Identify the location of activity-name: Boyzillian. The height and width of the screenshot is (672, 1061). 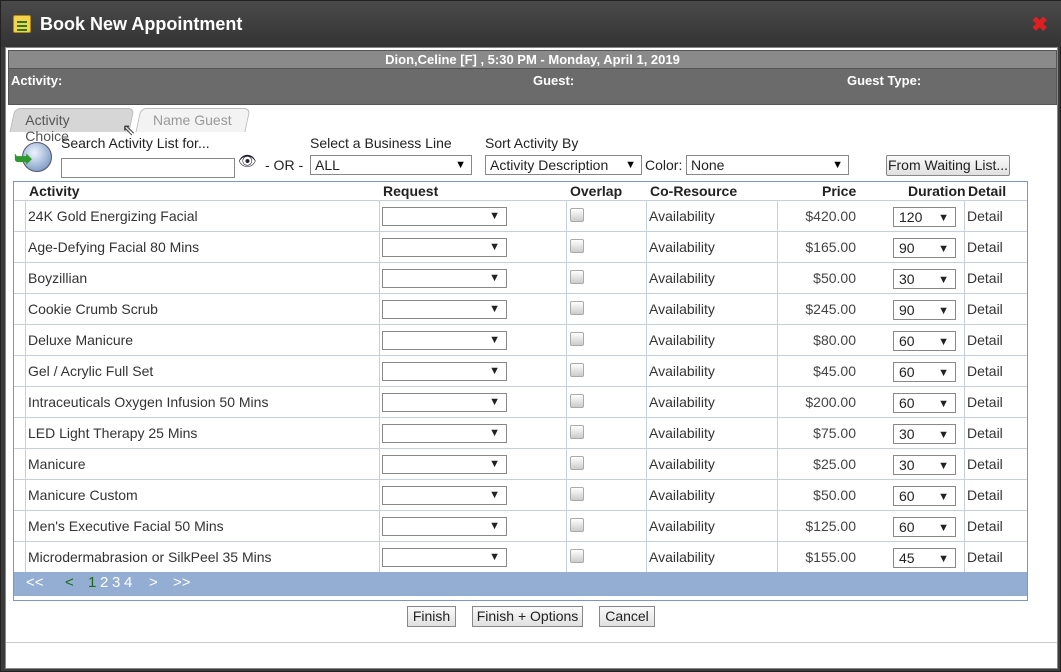
(57, 278).